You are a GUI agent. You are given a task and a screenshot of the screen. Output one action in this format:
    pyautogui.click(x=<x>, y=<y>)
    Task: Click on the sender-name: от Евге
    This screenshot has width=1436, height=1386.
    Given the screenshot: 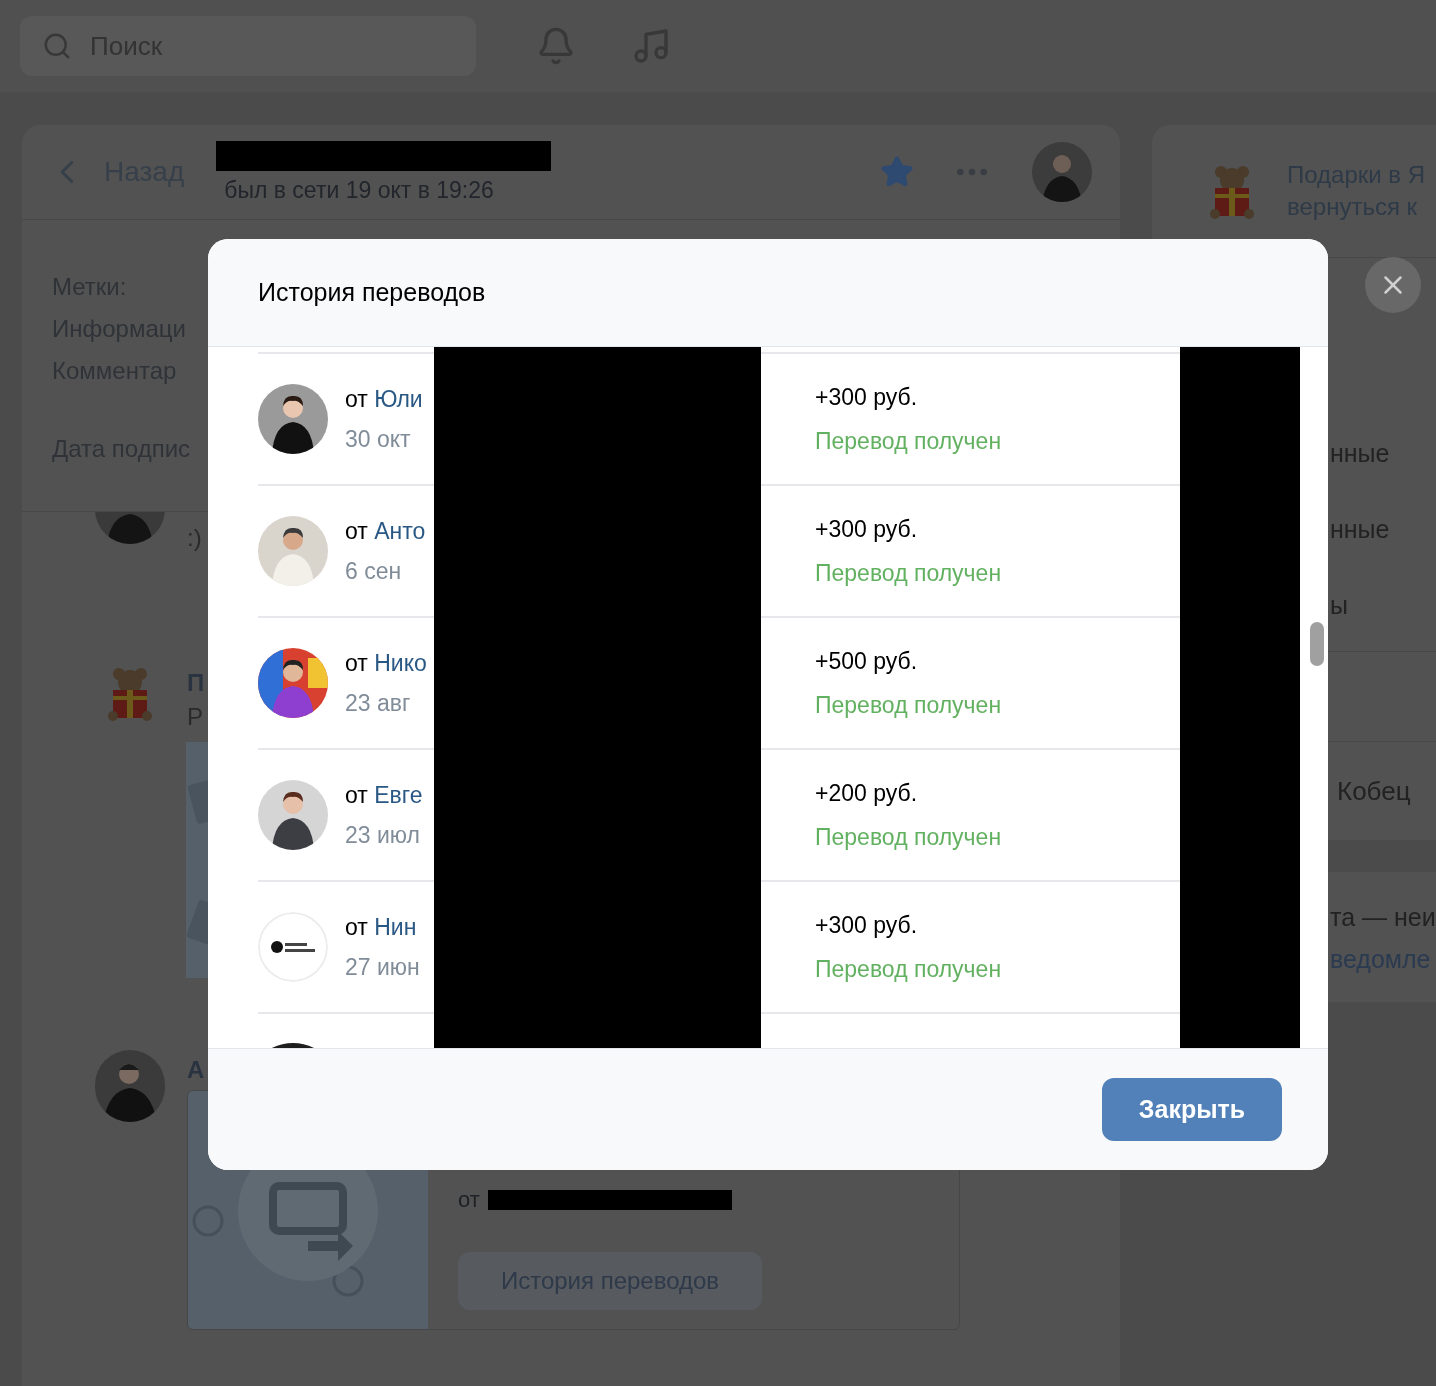 What is the action you would take?
    pyautogui.click(x=384, y=795)
    